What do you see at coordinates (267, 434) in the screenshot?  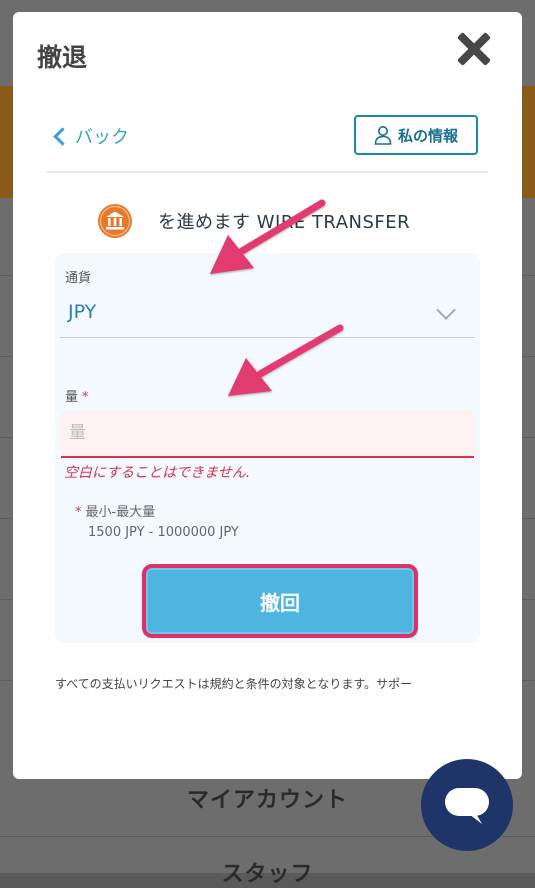 I see `amount-input` at bounding box center [267, 434].